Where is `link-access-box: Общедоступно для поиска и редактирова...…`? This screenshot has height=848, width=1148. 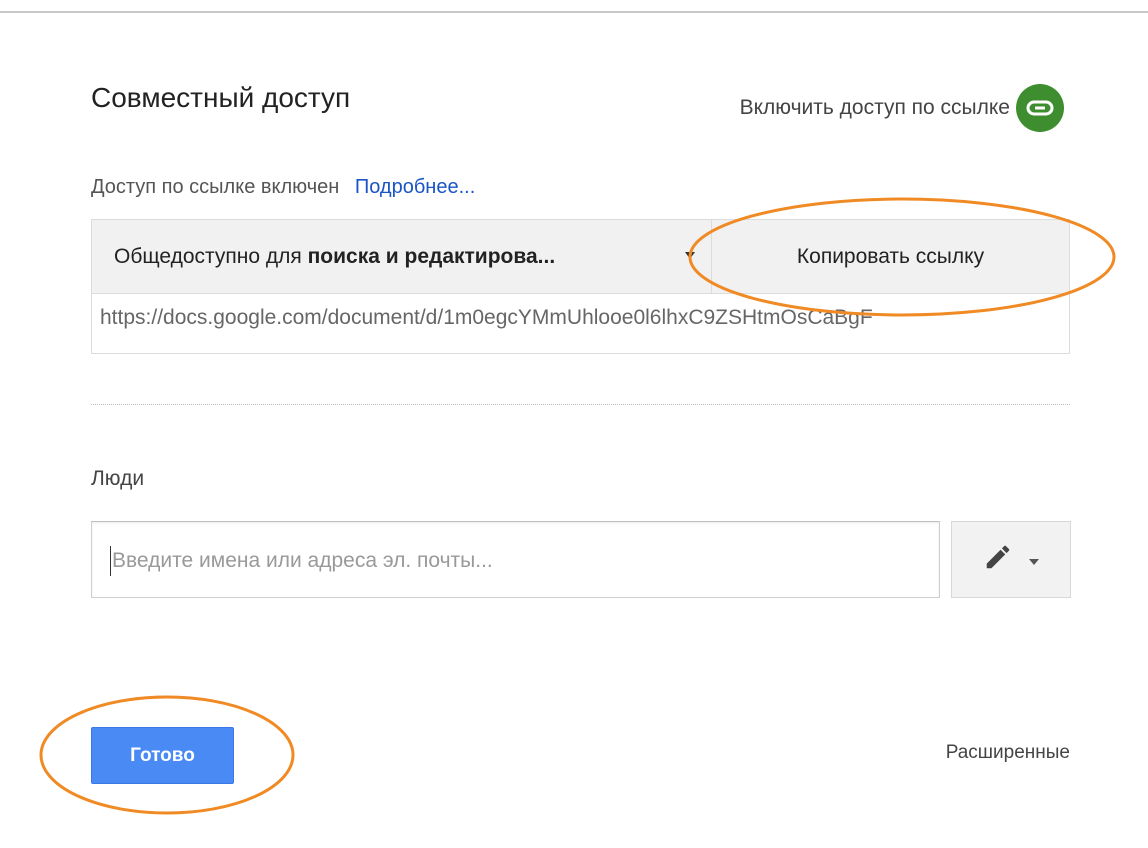
link-access-box: Общедоступно для поиска и редактирова...… is located at coordinates (580, 286).